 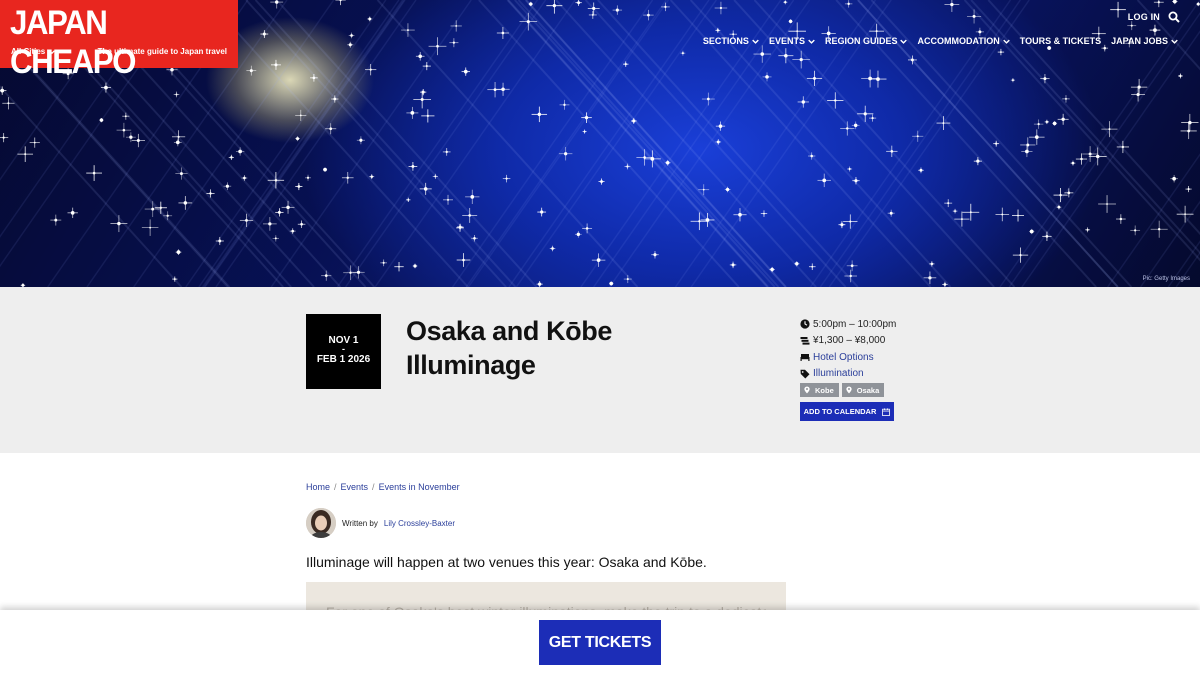 I want to click on breadcrumb: Home / Events / Events in November, so click(x=383, y=487).